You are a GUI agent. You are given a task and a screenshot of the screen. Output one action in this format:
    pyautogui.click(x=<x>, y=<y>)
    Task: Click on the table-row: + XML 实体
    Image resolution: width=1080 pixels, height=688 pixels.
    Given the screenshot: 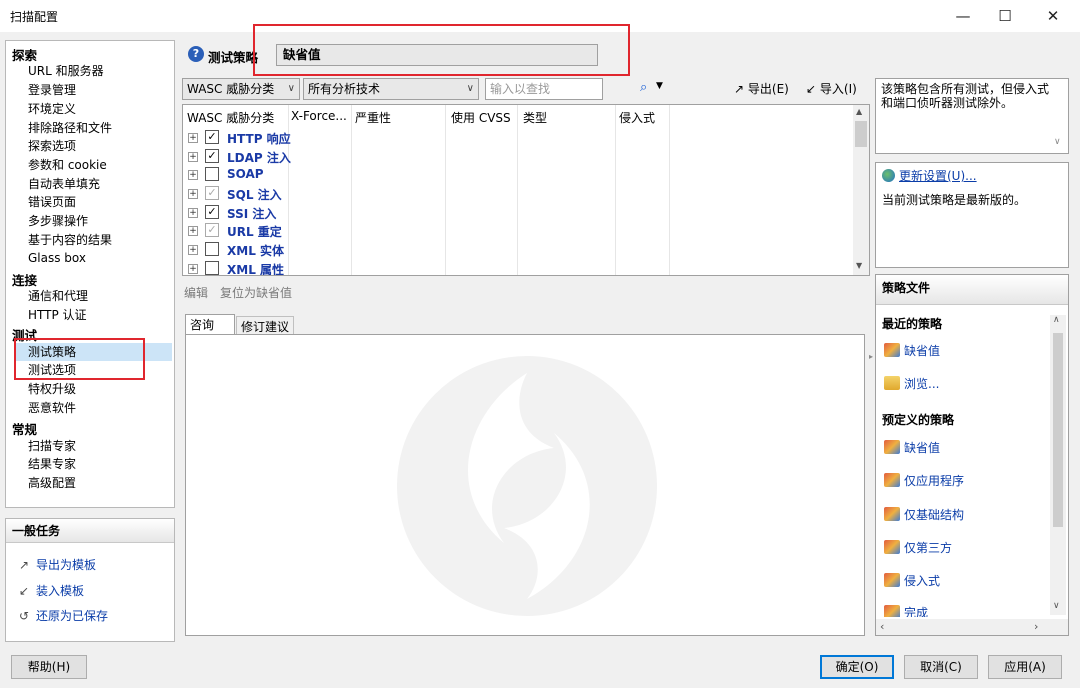 What is the action you would take?
    pyautogui.click(x=518, y=250)
    